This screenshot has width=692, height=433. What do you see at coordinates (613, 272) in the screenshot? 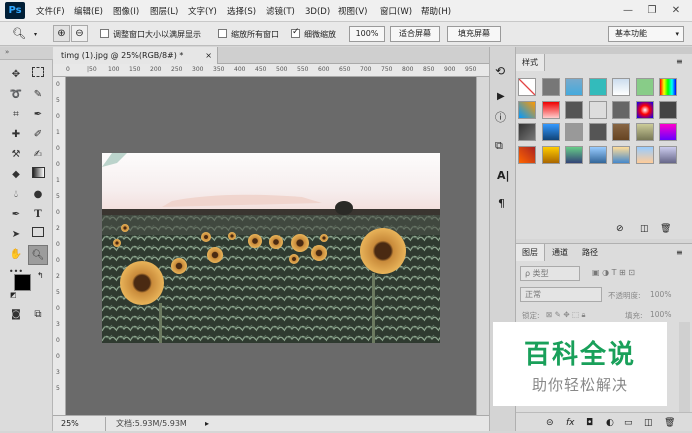
I see `filter-icons: ▣ ◑ T ⊞ ⊡` at bounding box center [613, 272].